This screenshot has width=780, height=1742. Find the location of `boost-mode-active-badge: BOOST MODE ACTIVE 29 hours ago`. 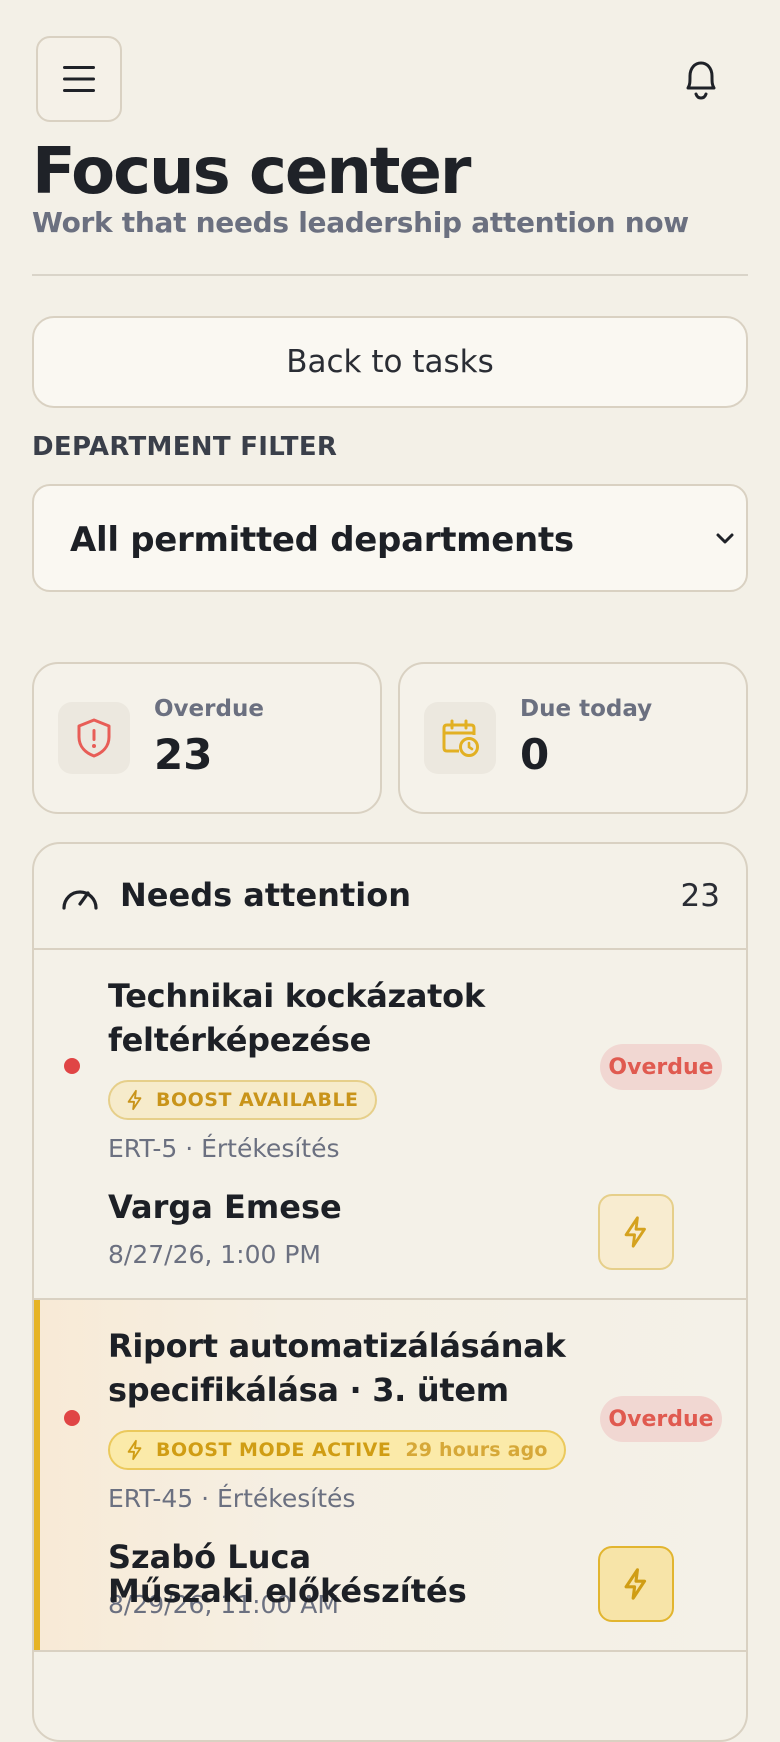

boost-mode-active-badge: BOOST MODE ACTIVE 29 hours ago is located at coordinates (337, 1450).